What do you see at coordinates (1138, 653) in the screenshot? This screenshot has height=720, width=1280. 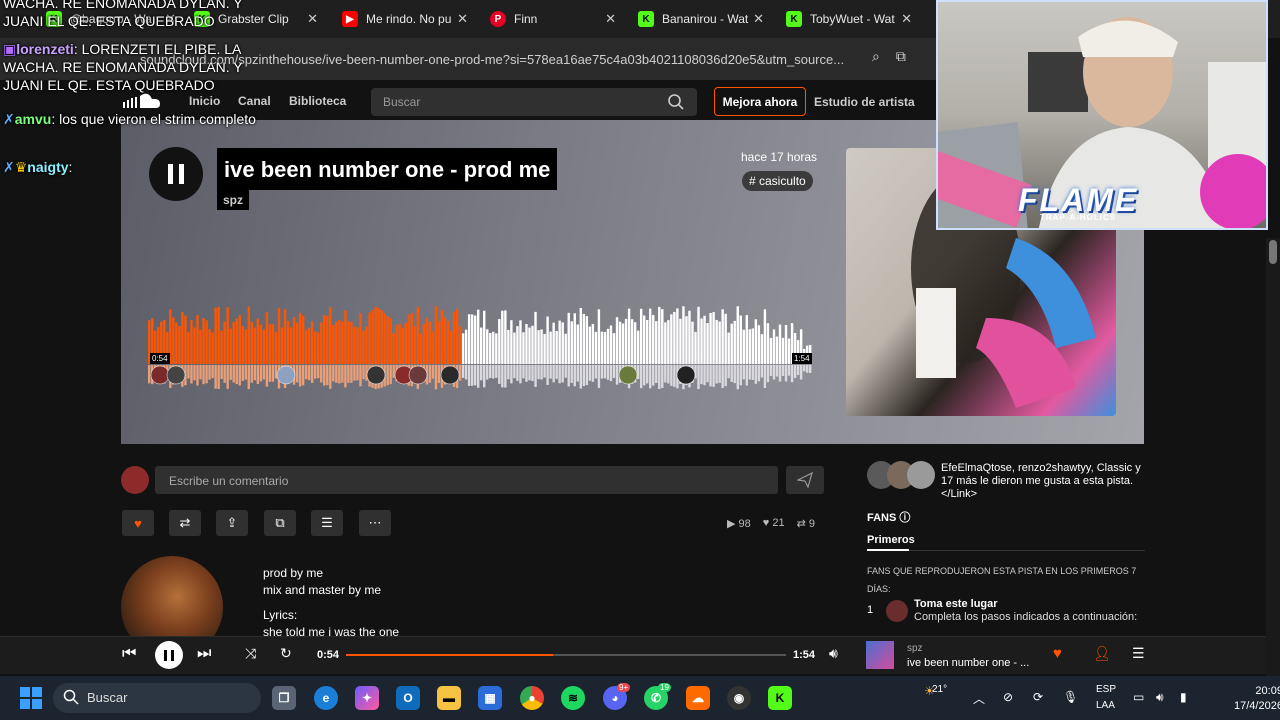 I see `queue-icon: ☰` at bounding box center [1138, 653].